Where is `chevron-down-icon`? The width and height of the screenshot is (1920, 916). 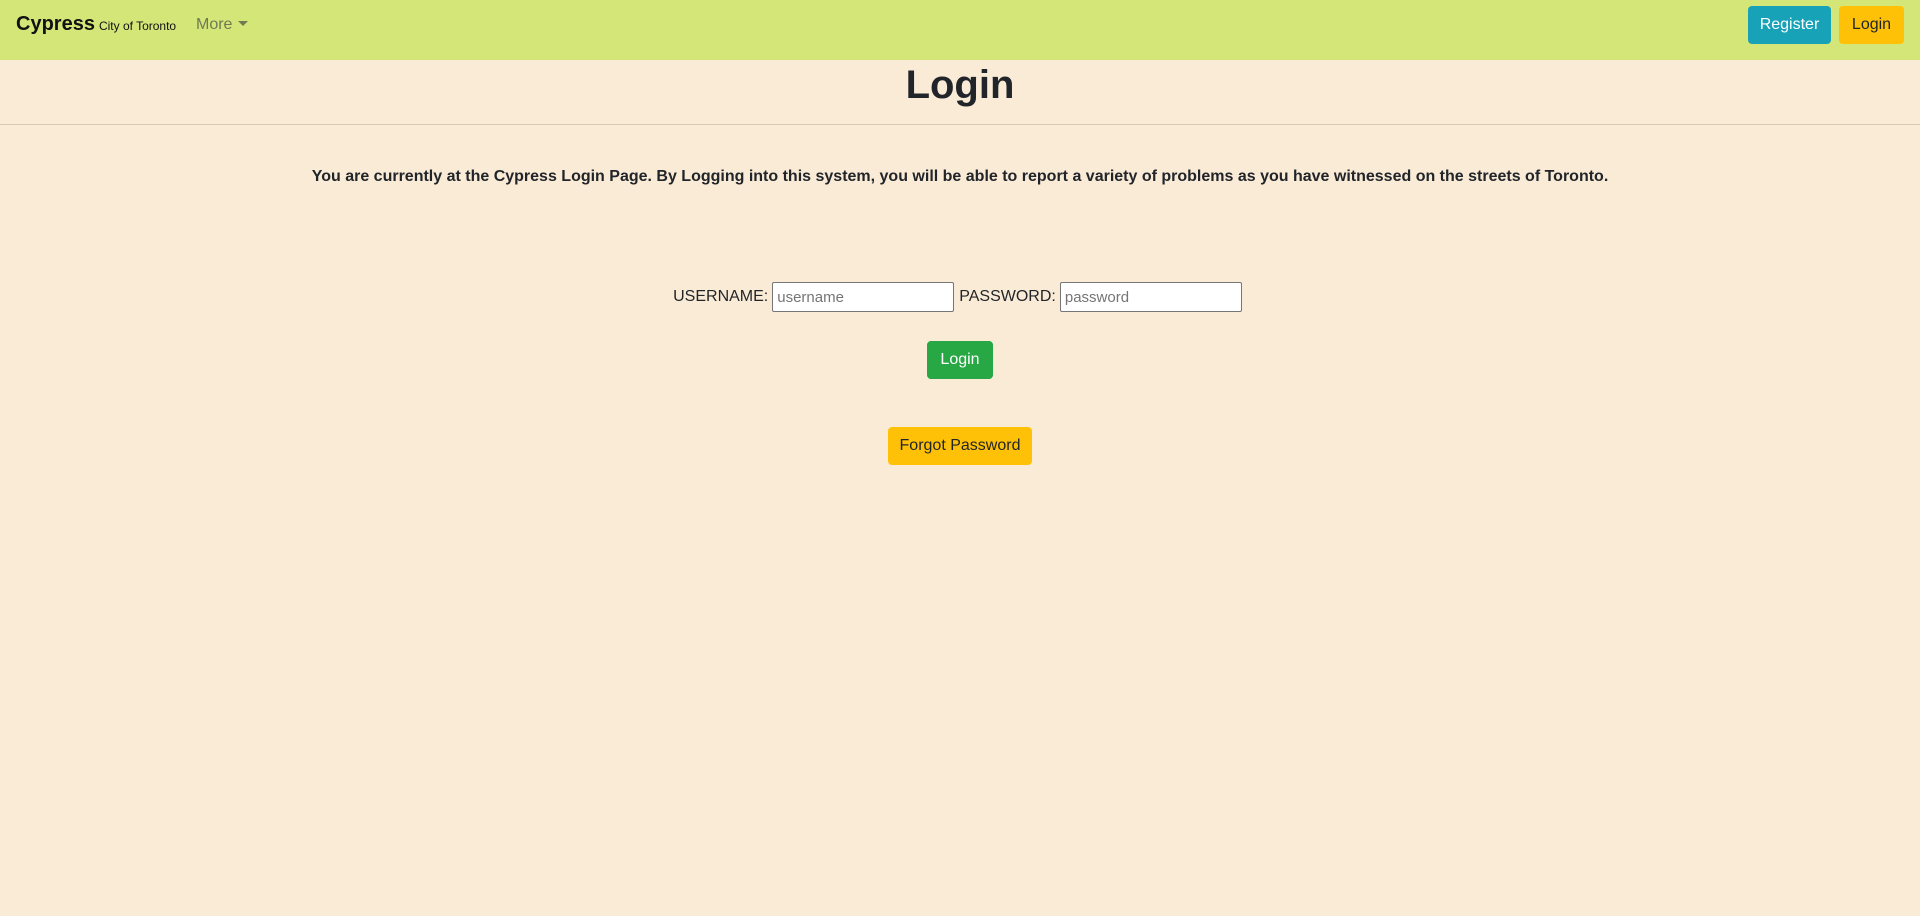 chevron-down-icon is located at coordinates (243, 23).